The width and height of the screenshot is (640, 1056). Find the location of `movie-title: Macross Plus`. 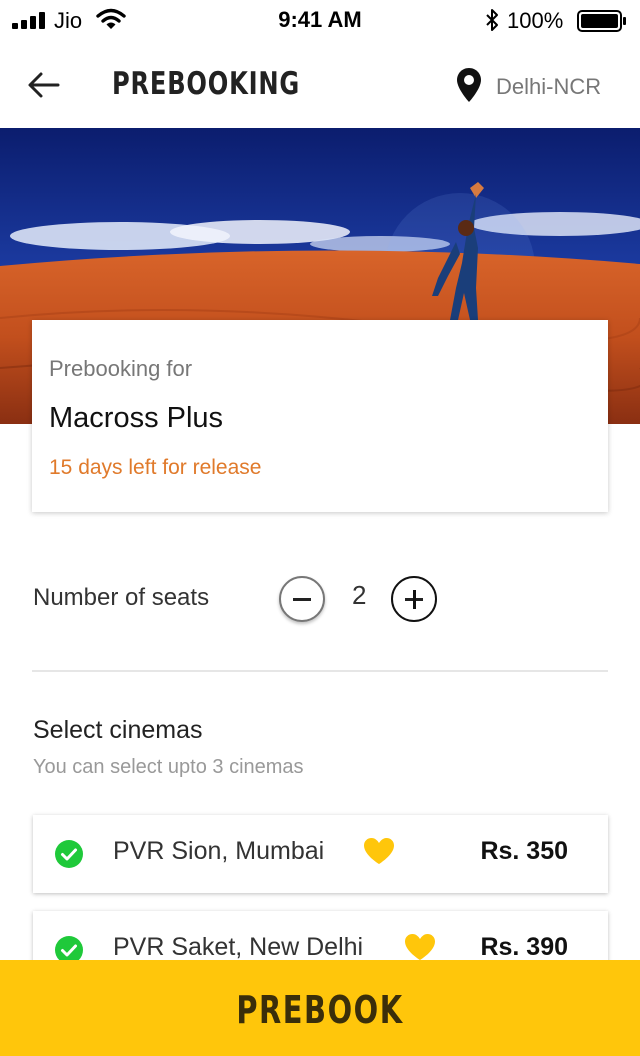

movie-title: Macross Plus is located at coordinates (136, 418).